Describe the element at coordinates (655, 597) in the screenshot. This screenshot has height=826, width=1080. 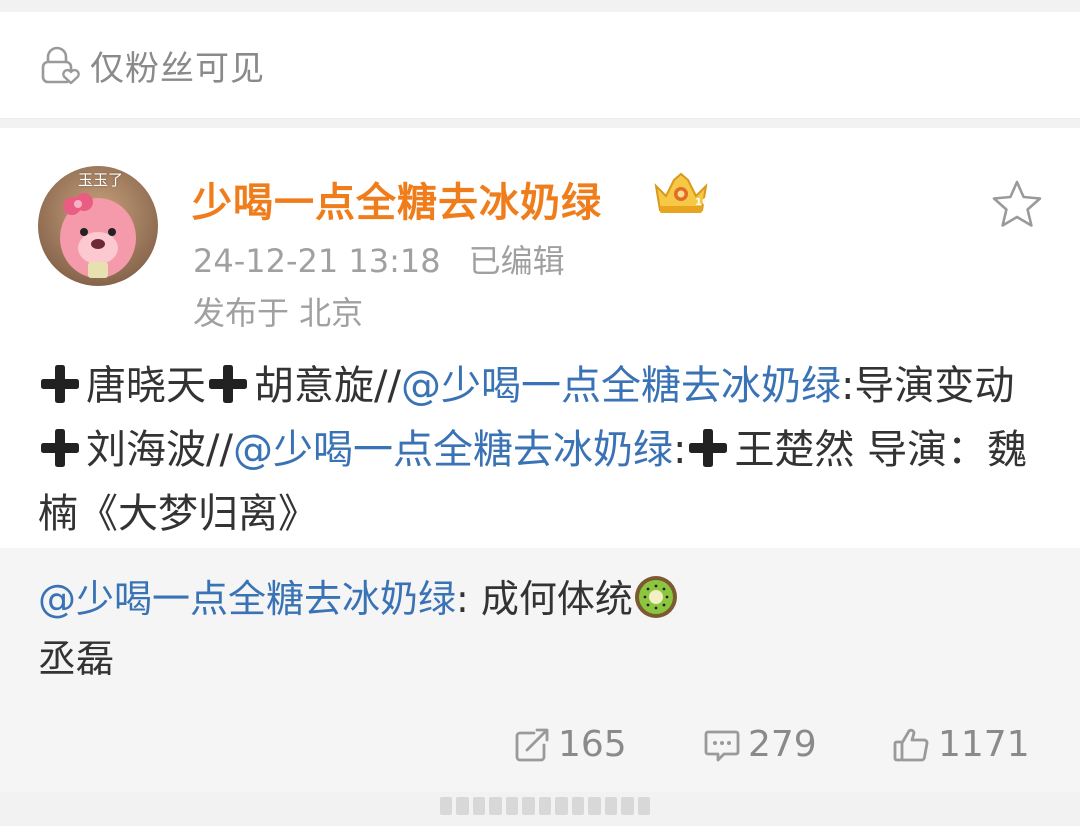
I see `kiwi-icon` at that location.